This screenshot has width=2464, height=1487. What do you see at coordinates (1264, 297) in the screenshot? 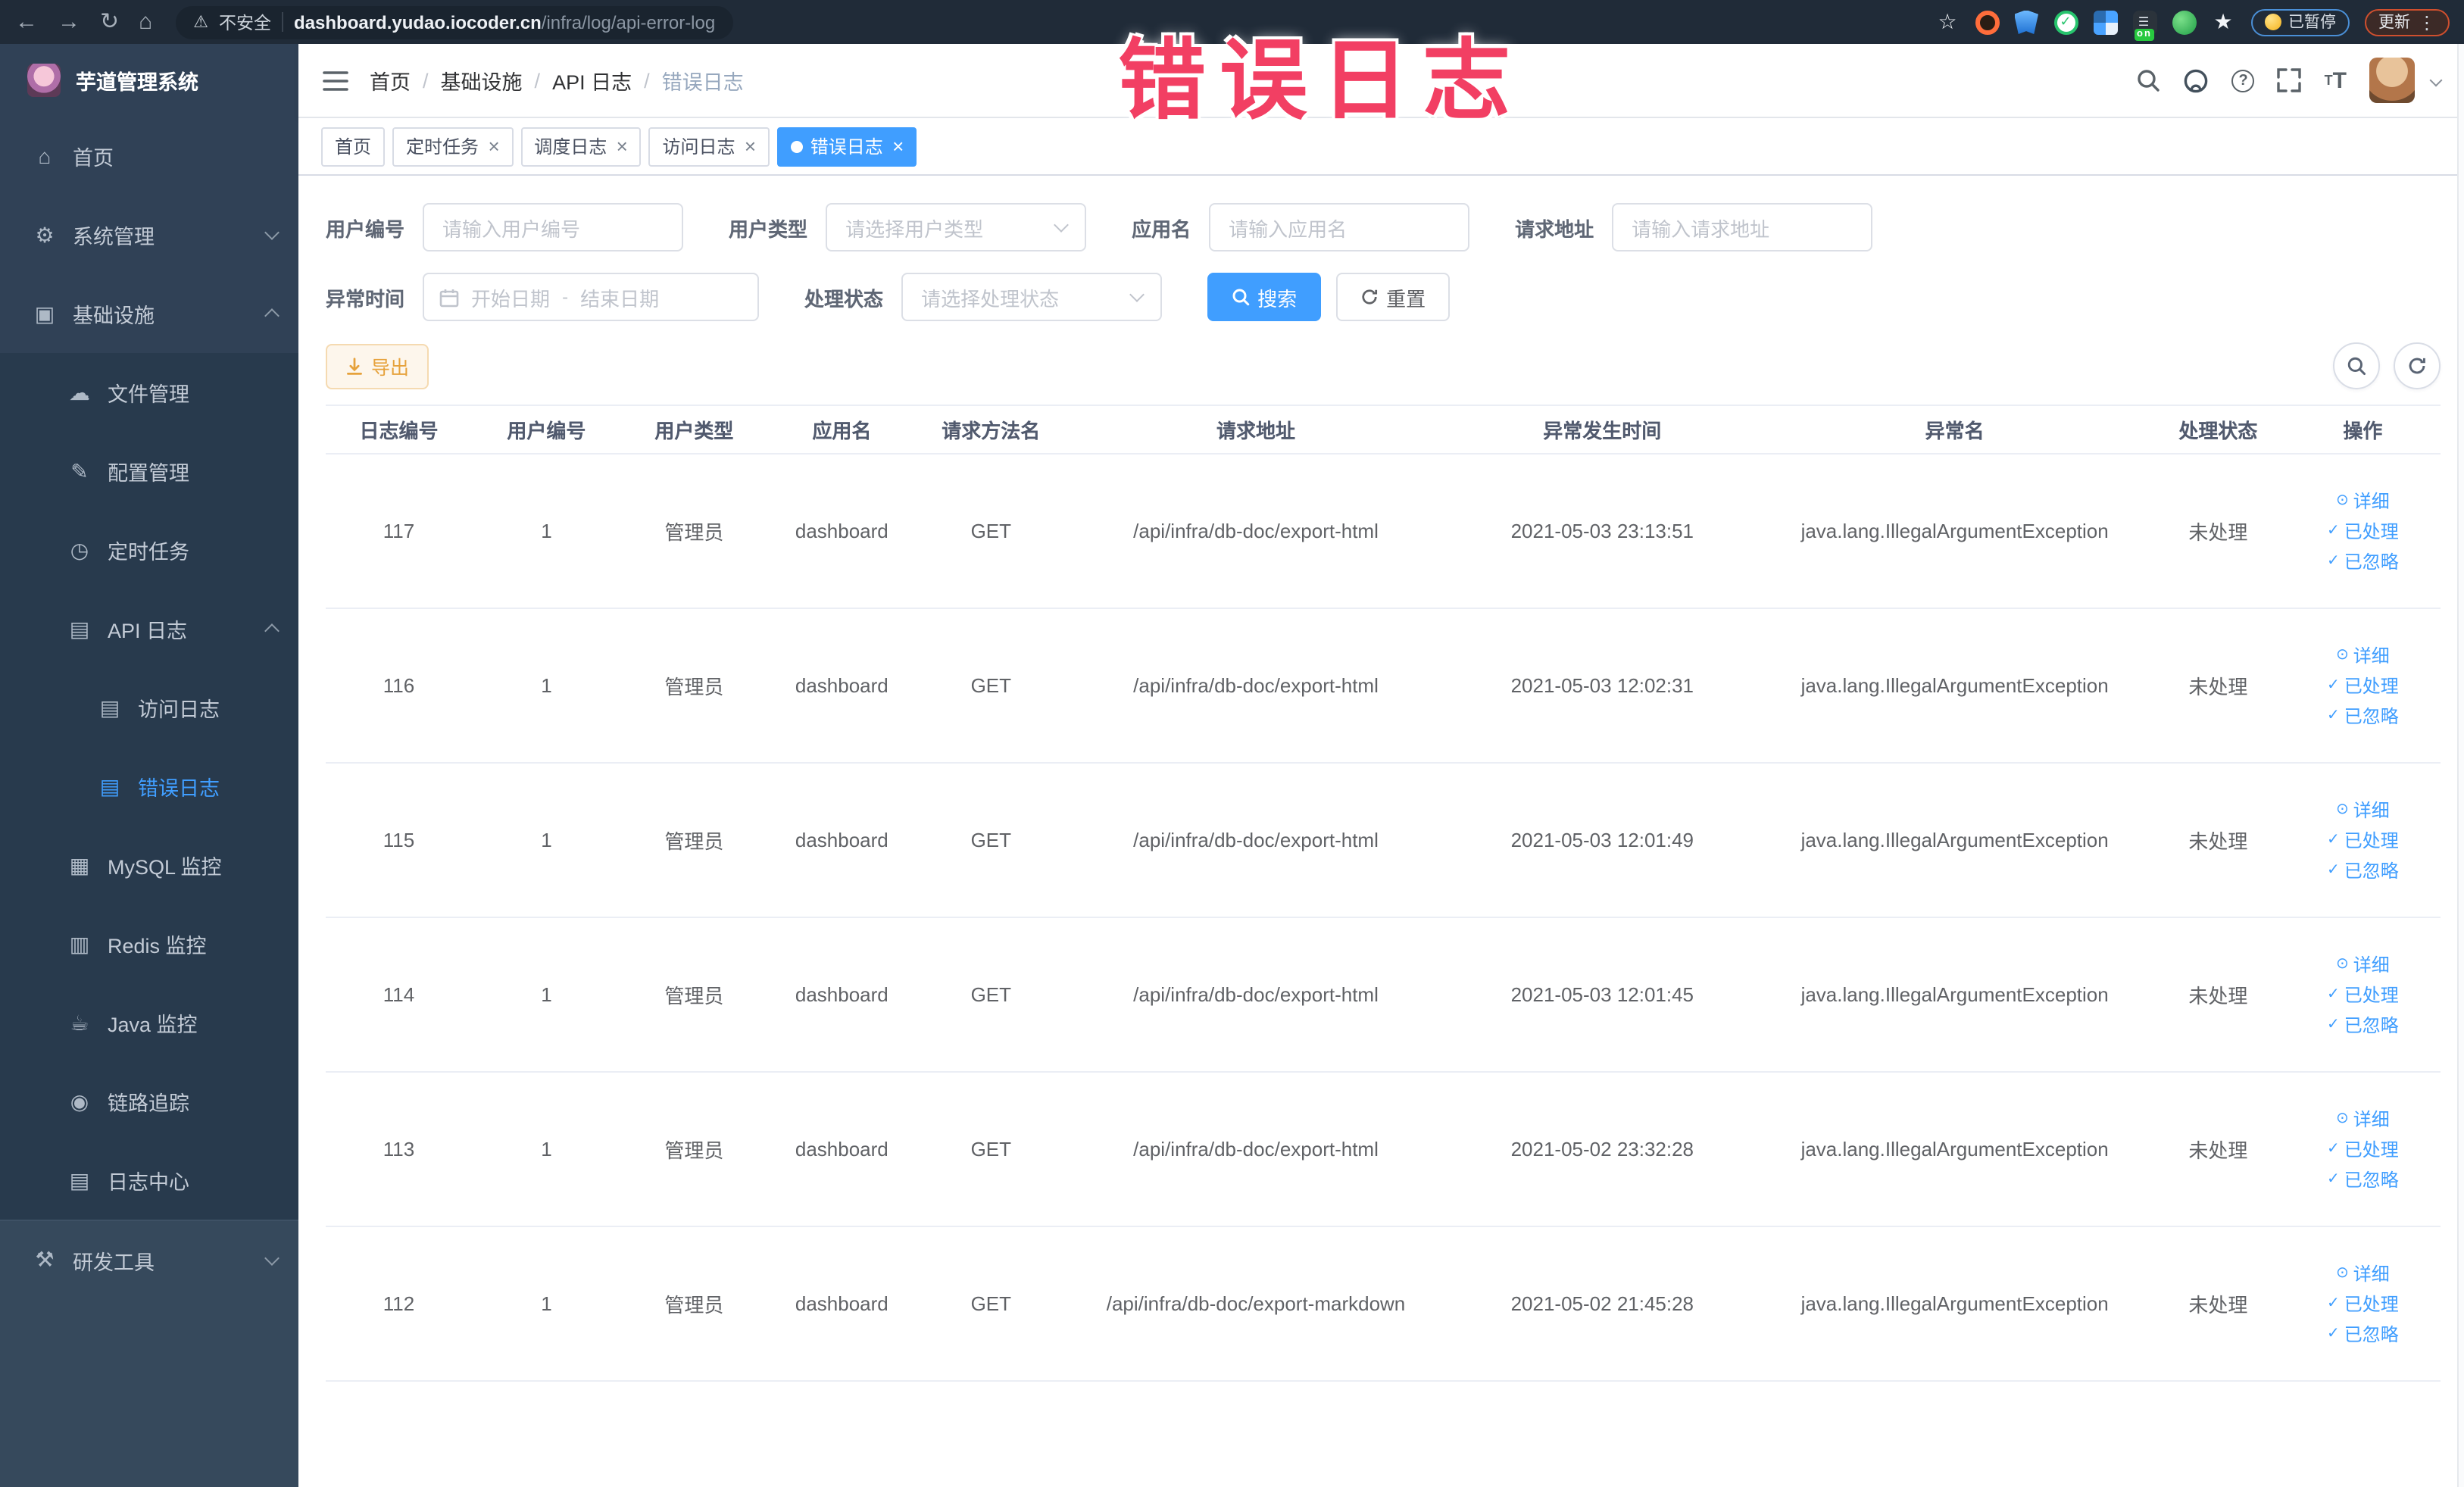
I see `search-button: 搜索` at bounding box center [1264, 297].